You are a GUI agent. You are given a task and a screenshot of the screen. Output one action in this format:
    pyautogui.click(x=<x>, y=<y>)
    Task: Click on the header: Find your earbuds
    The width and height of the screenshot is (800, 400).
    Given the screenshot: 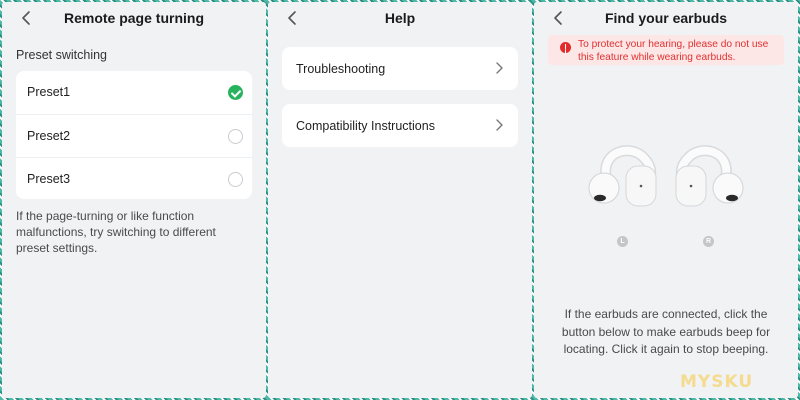 What is the action you would take?
    pyautogui.click(x=666, y=18)
    